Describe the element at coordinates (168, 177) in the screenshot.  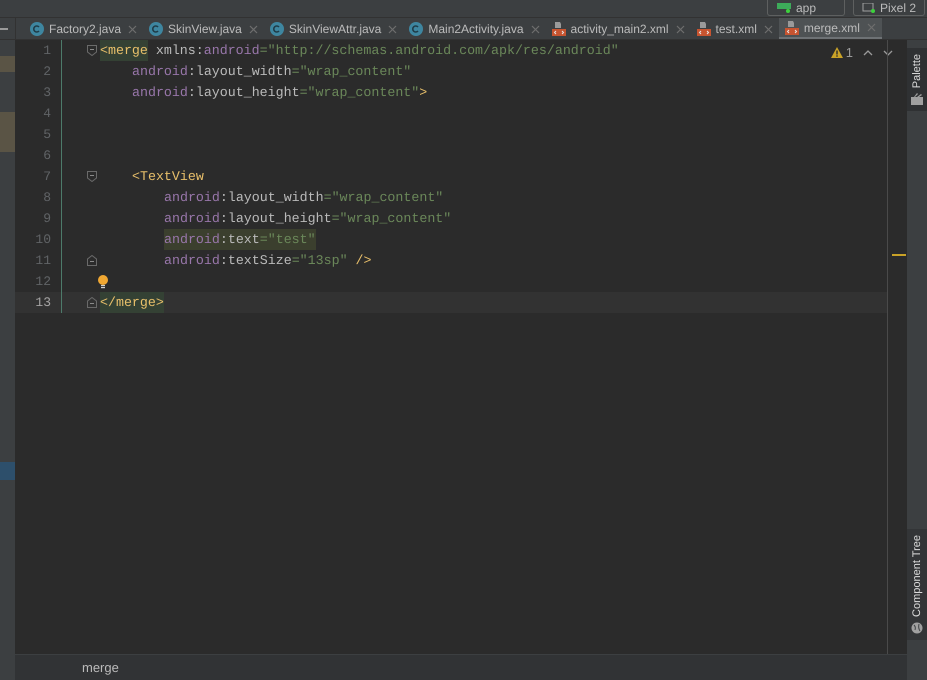
I see `code-token: <TextView` at that location.